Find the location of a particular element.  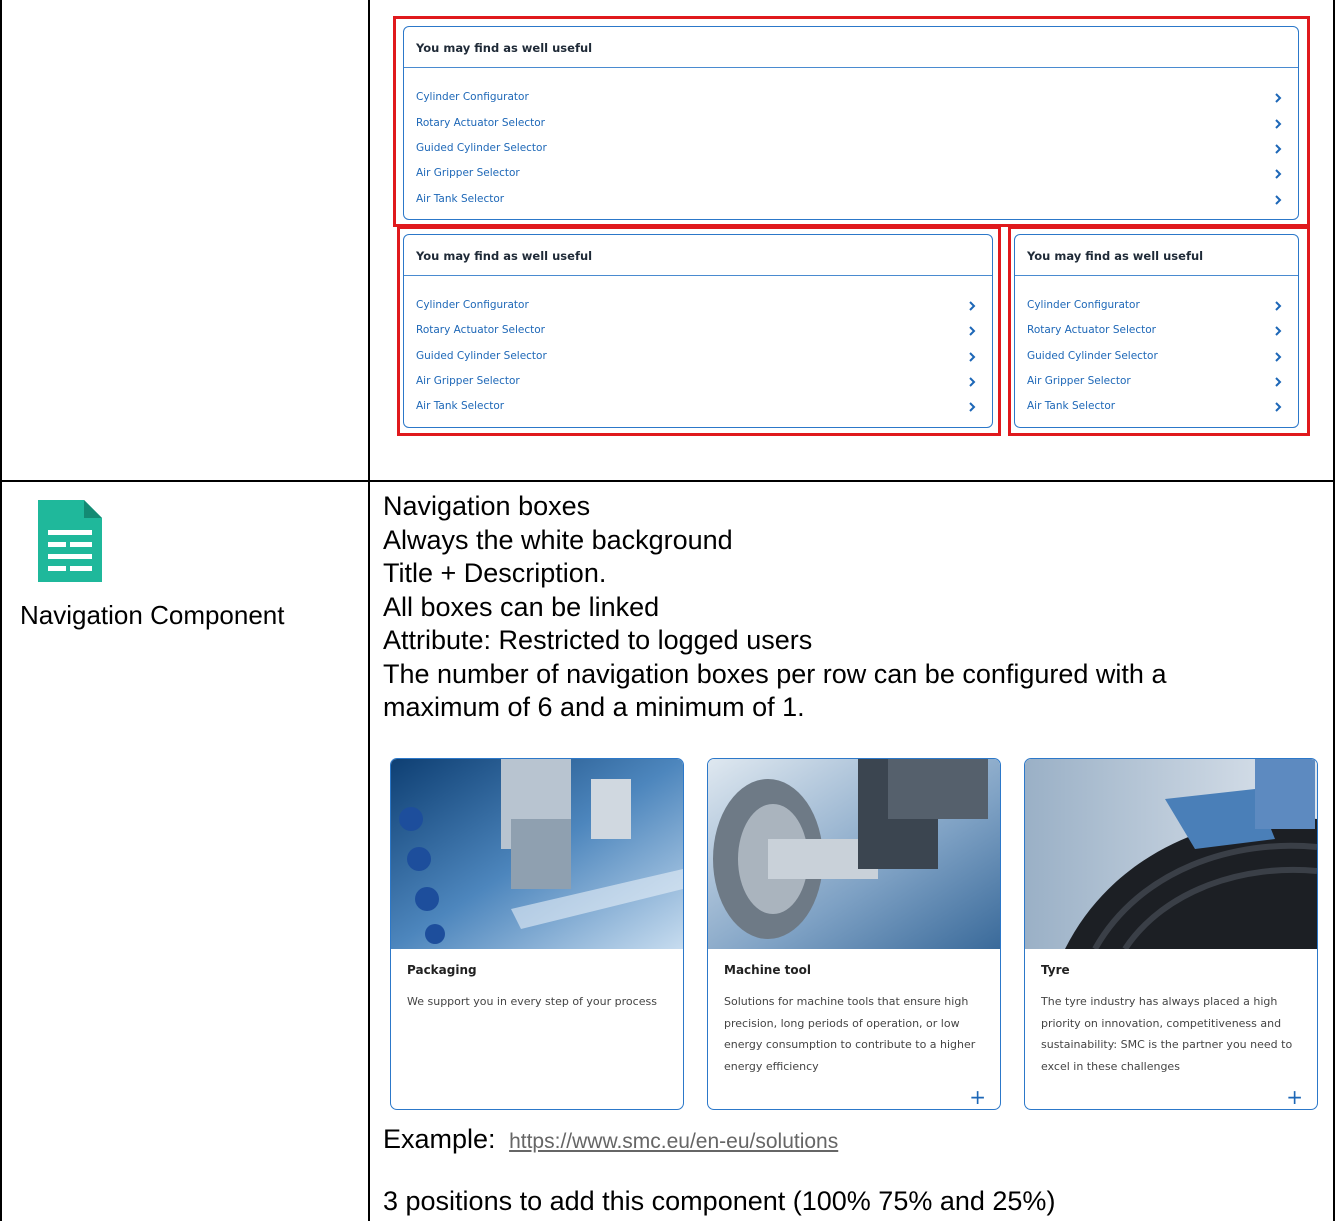

document-icon is located at coordinates (70, 541).